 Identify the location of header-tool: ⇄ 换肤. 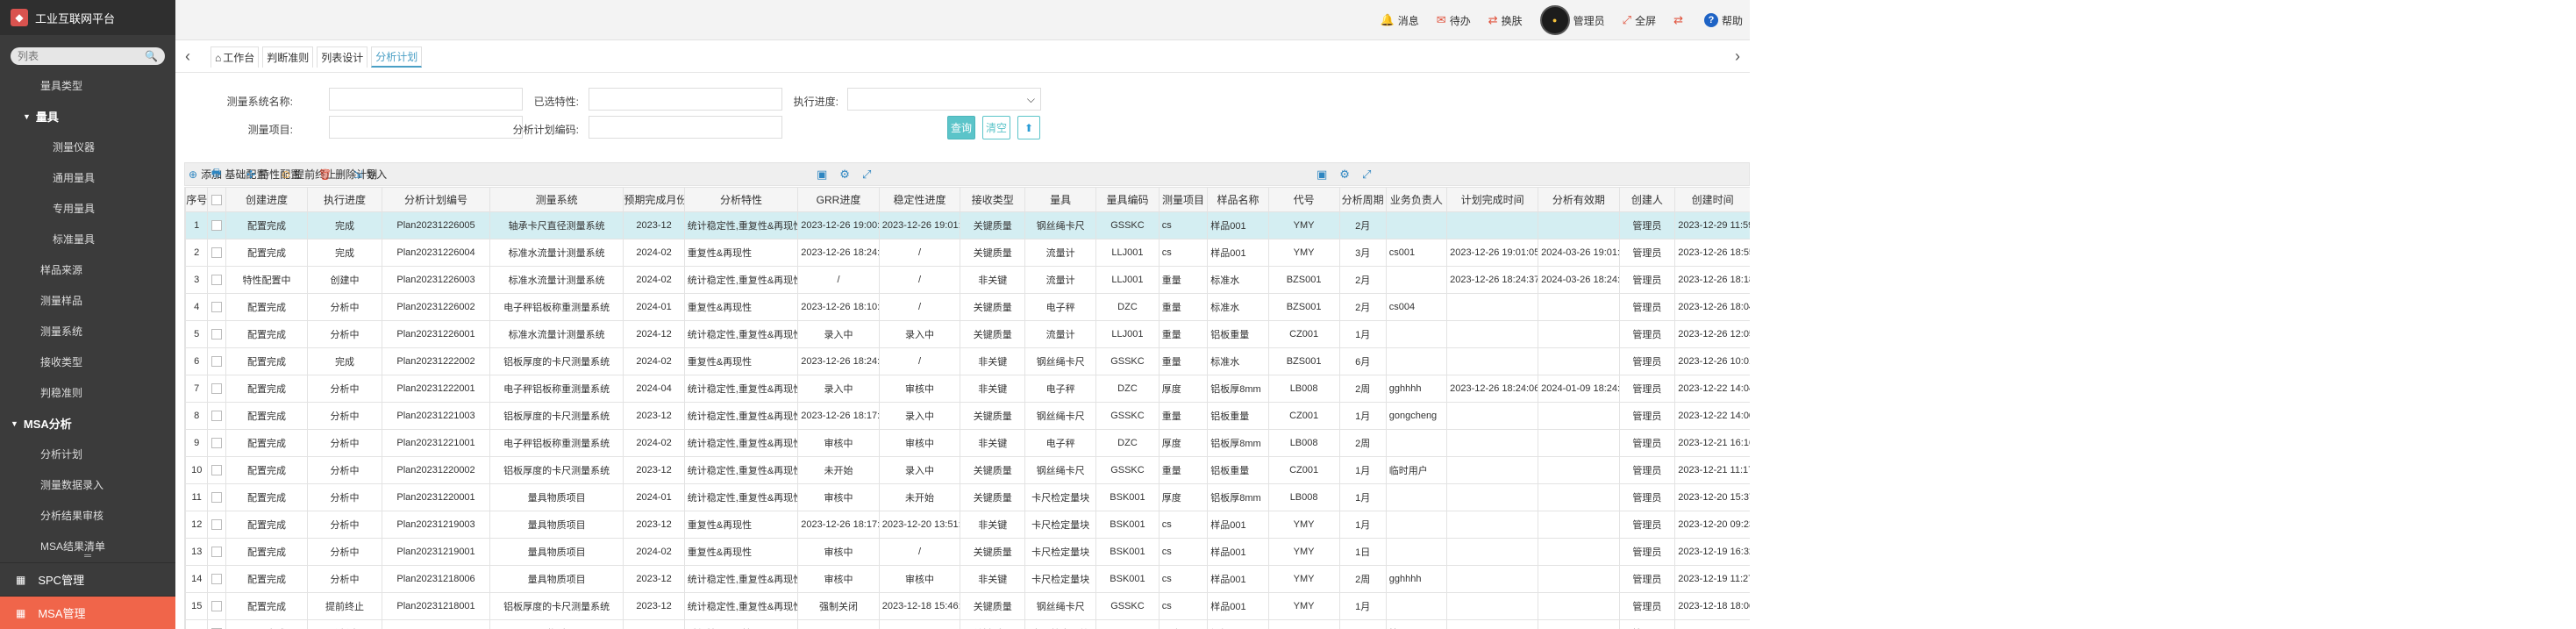
(1506, 20).